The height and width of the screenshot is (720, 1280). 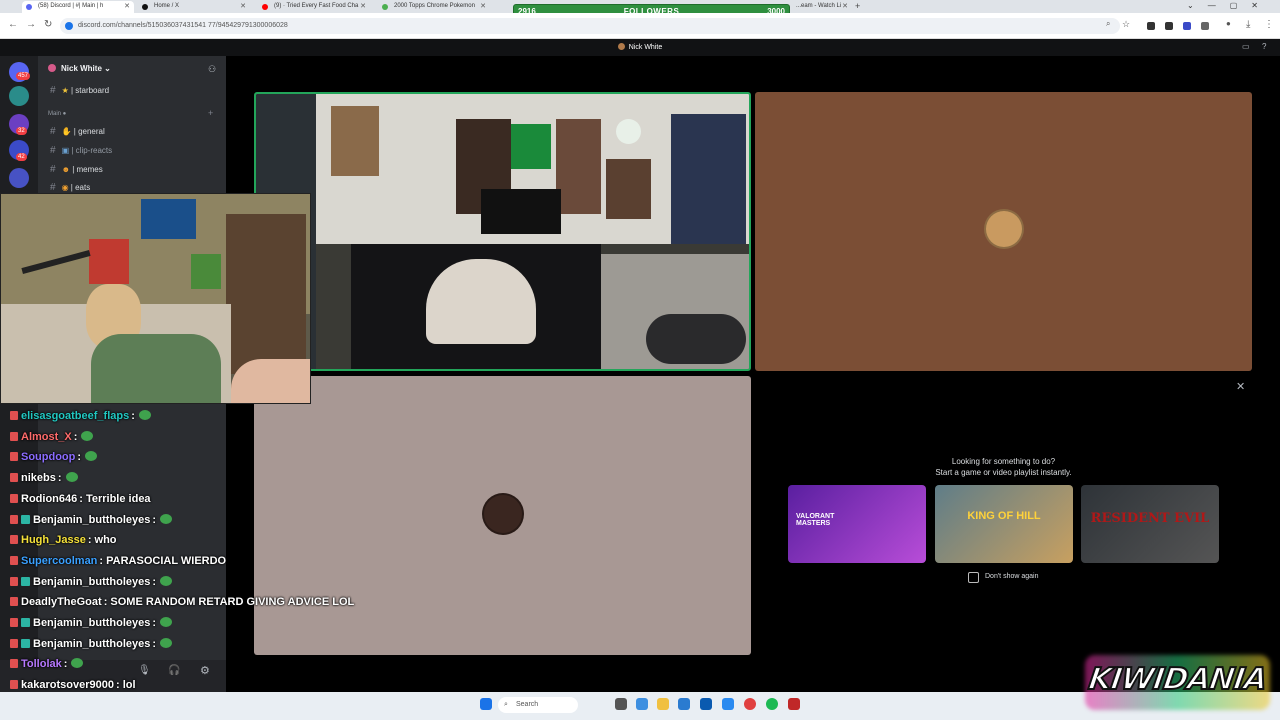 I want to click on activity-card-valorant: VALORANT MASTERS, so click(x=857, y=524).